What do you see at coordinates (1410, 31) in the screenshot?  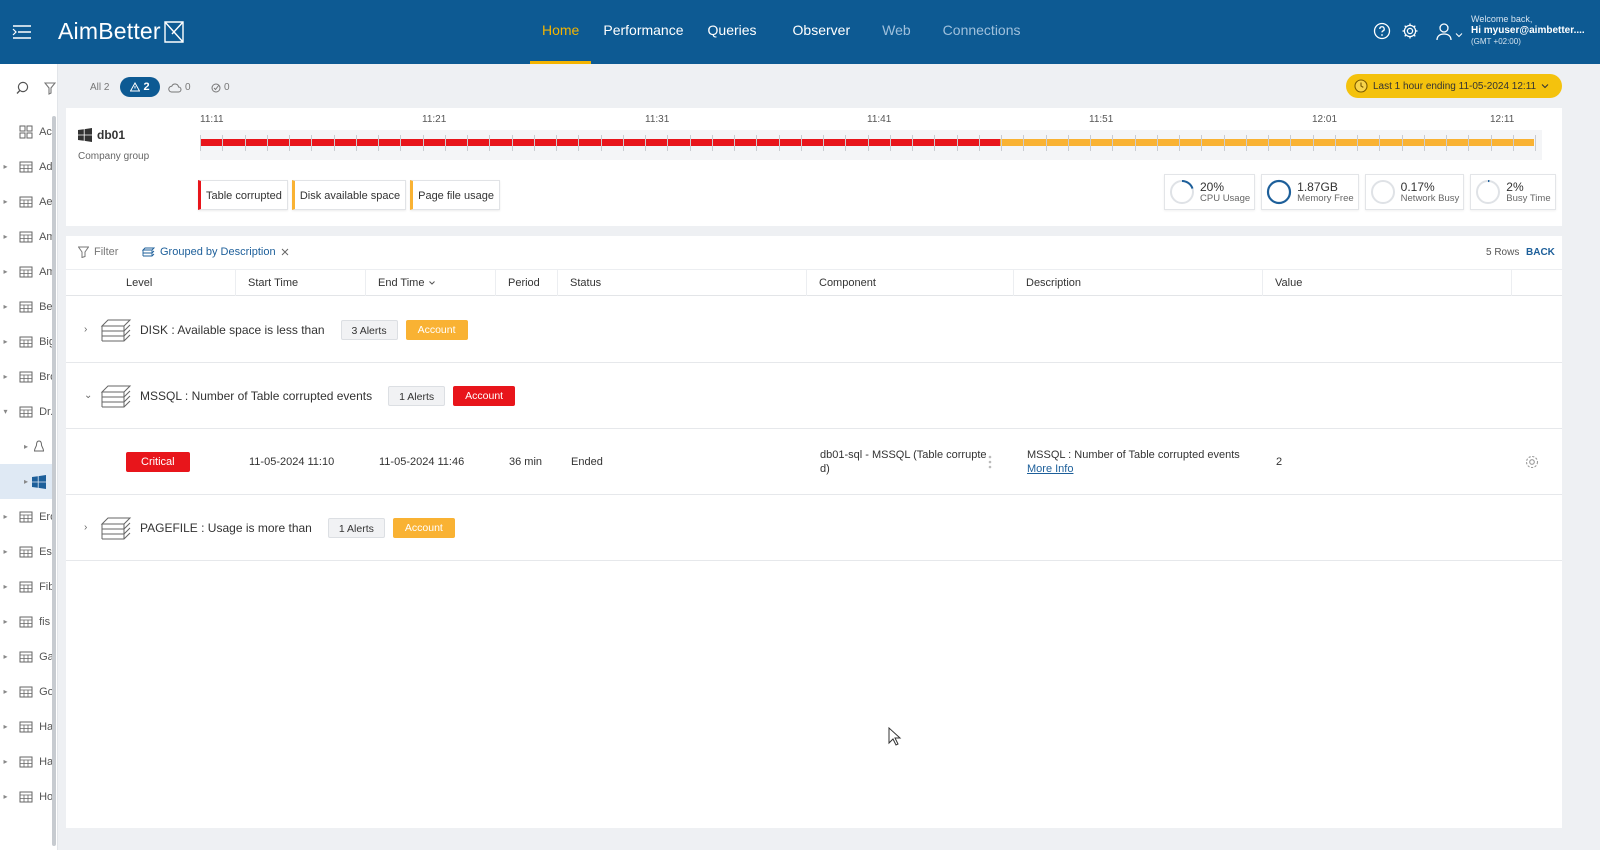 I see `settings-icon` at bounding box center [1410, 31].